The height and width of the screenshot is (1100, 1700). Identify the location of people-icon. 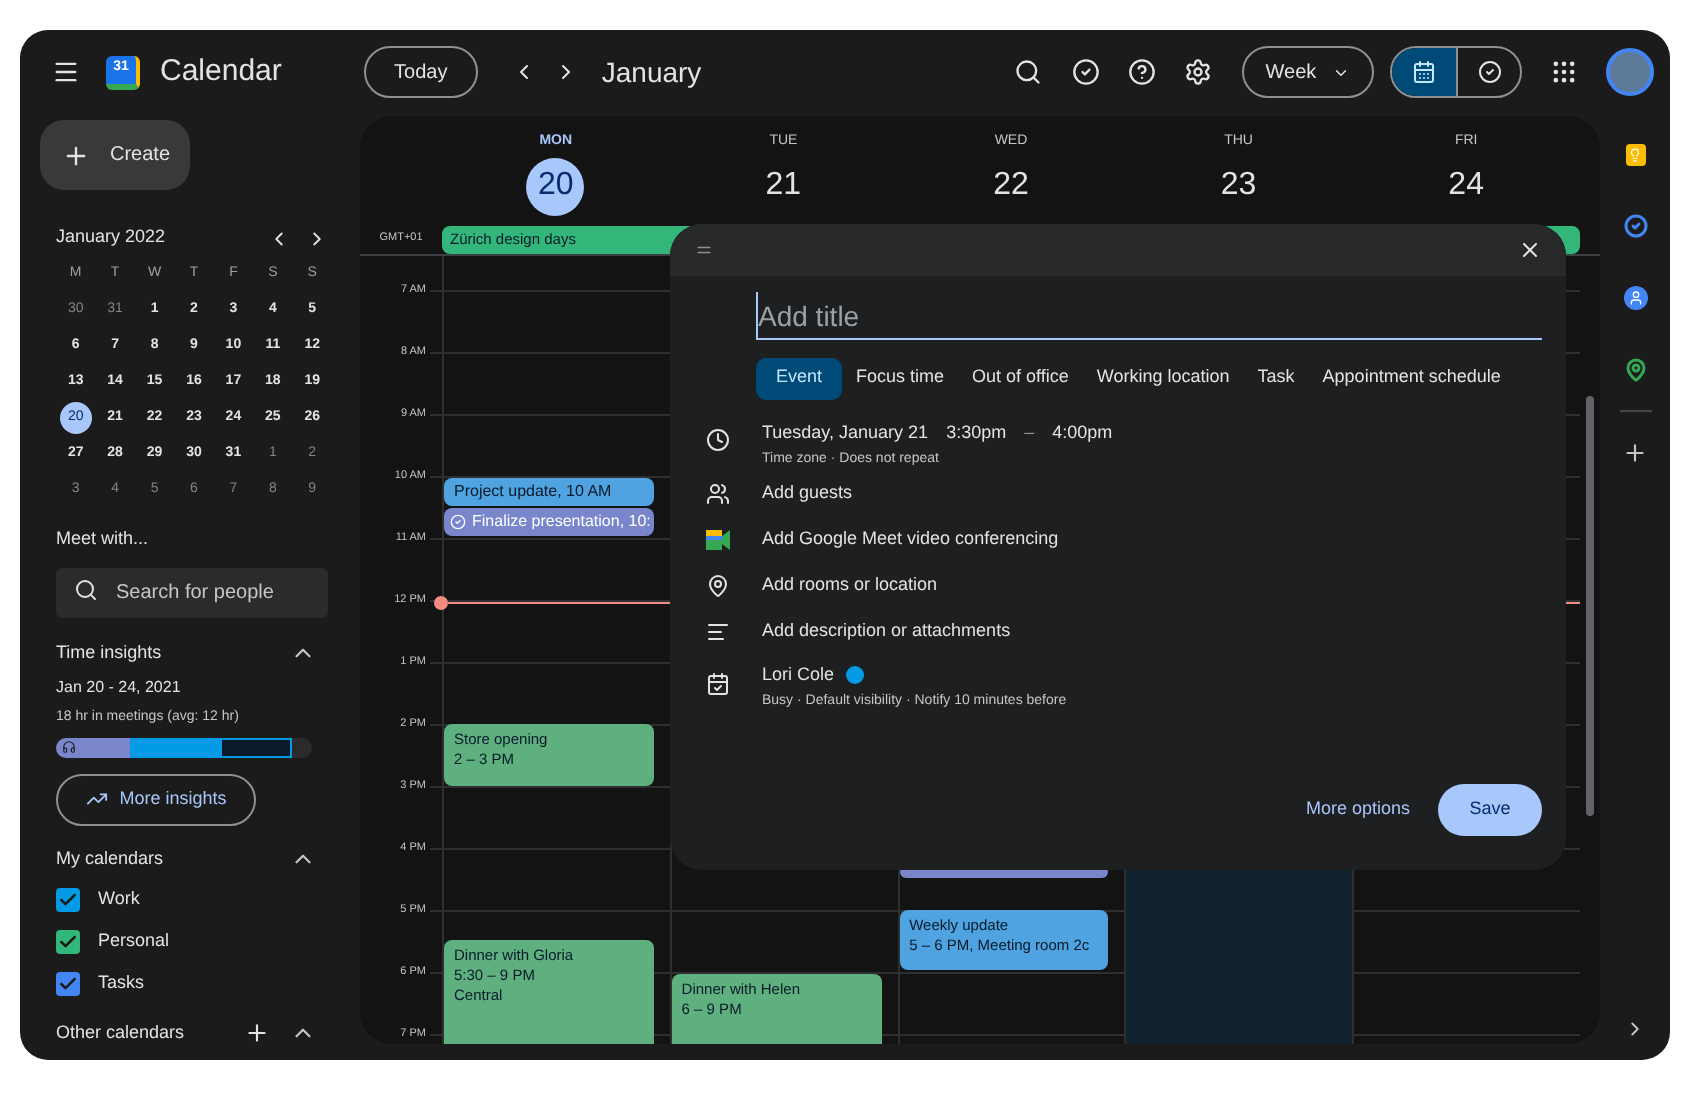
(718, 494).